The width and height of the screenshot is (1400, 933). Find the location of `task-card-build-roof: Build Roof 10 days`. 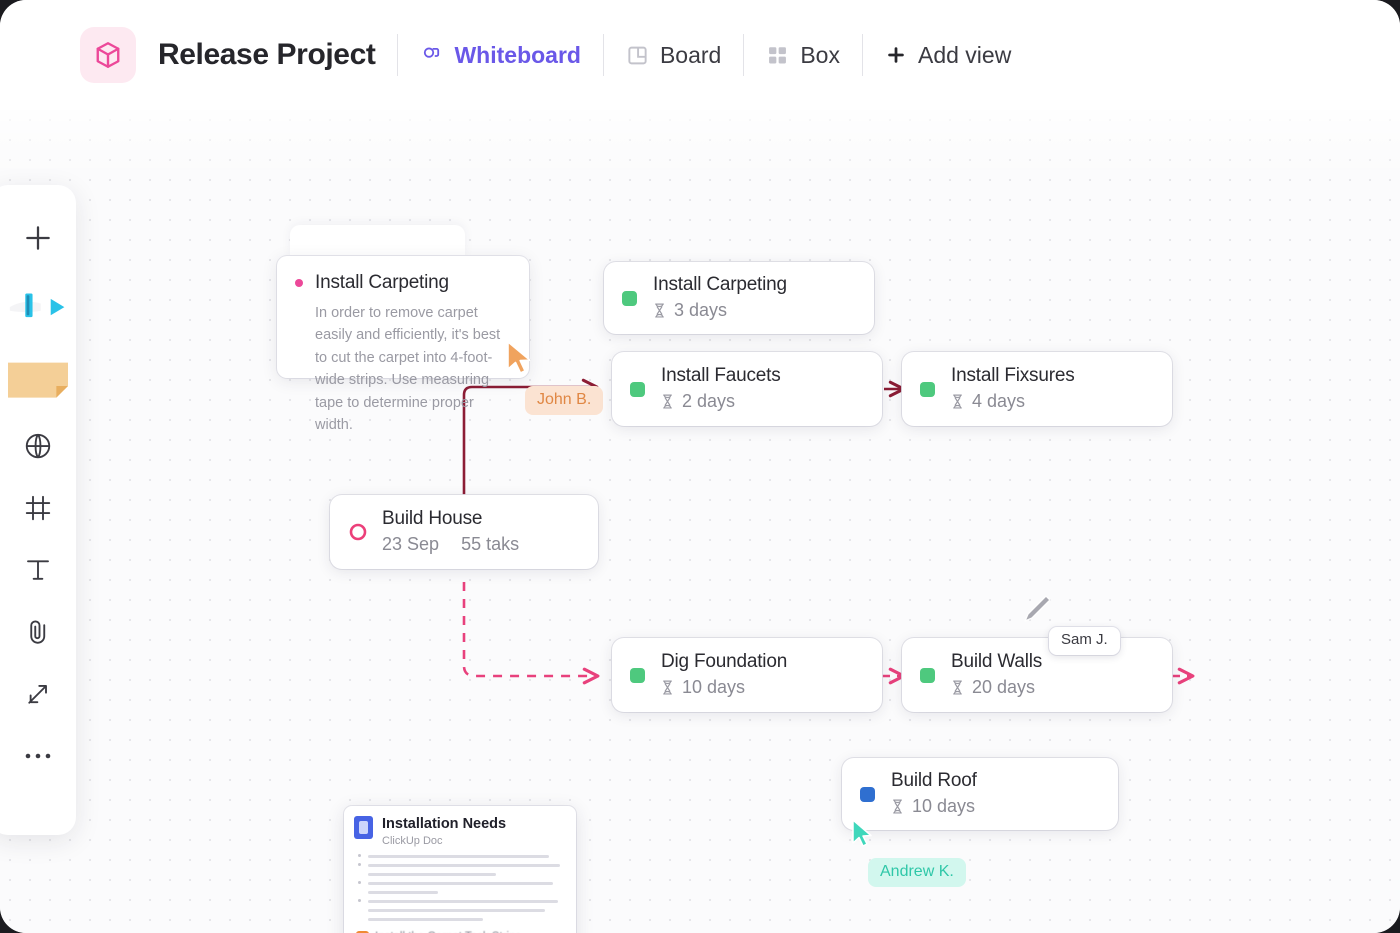

task-card-build-roof: Build Roof 10 days is located at coordinates (980, 800).